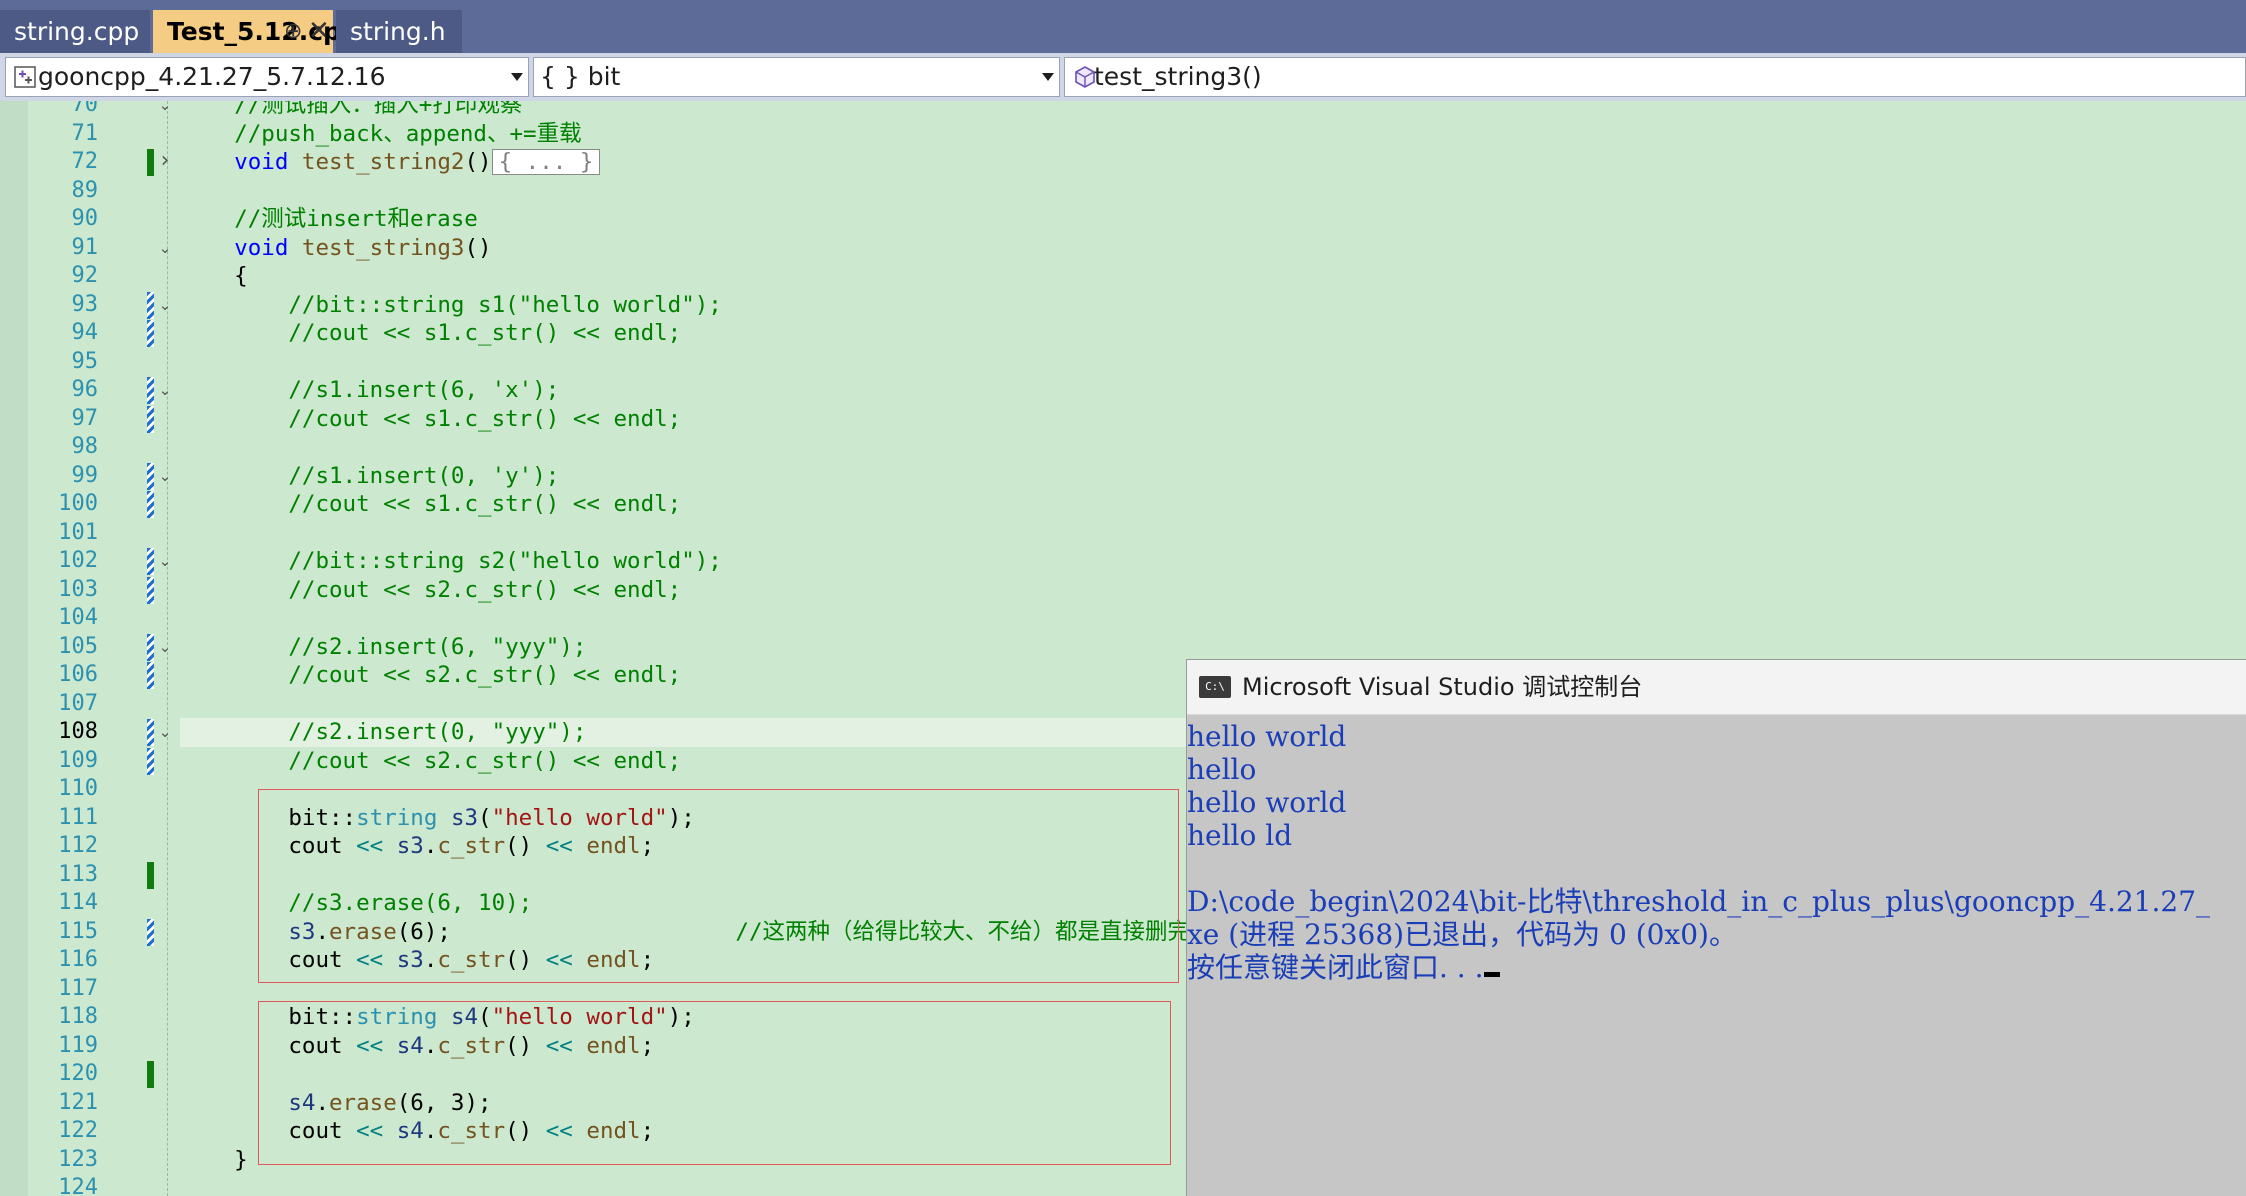  I want to click on line-number: 107, so click(78, 703).